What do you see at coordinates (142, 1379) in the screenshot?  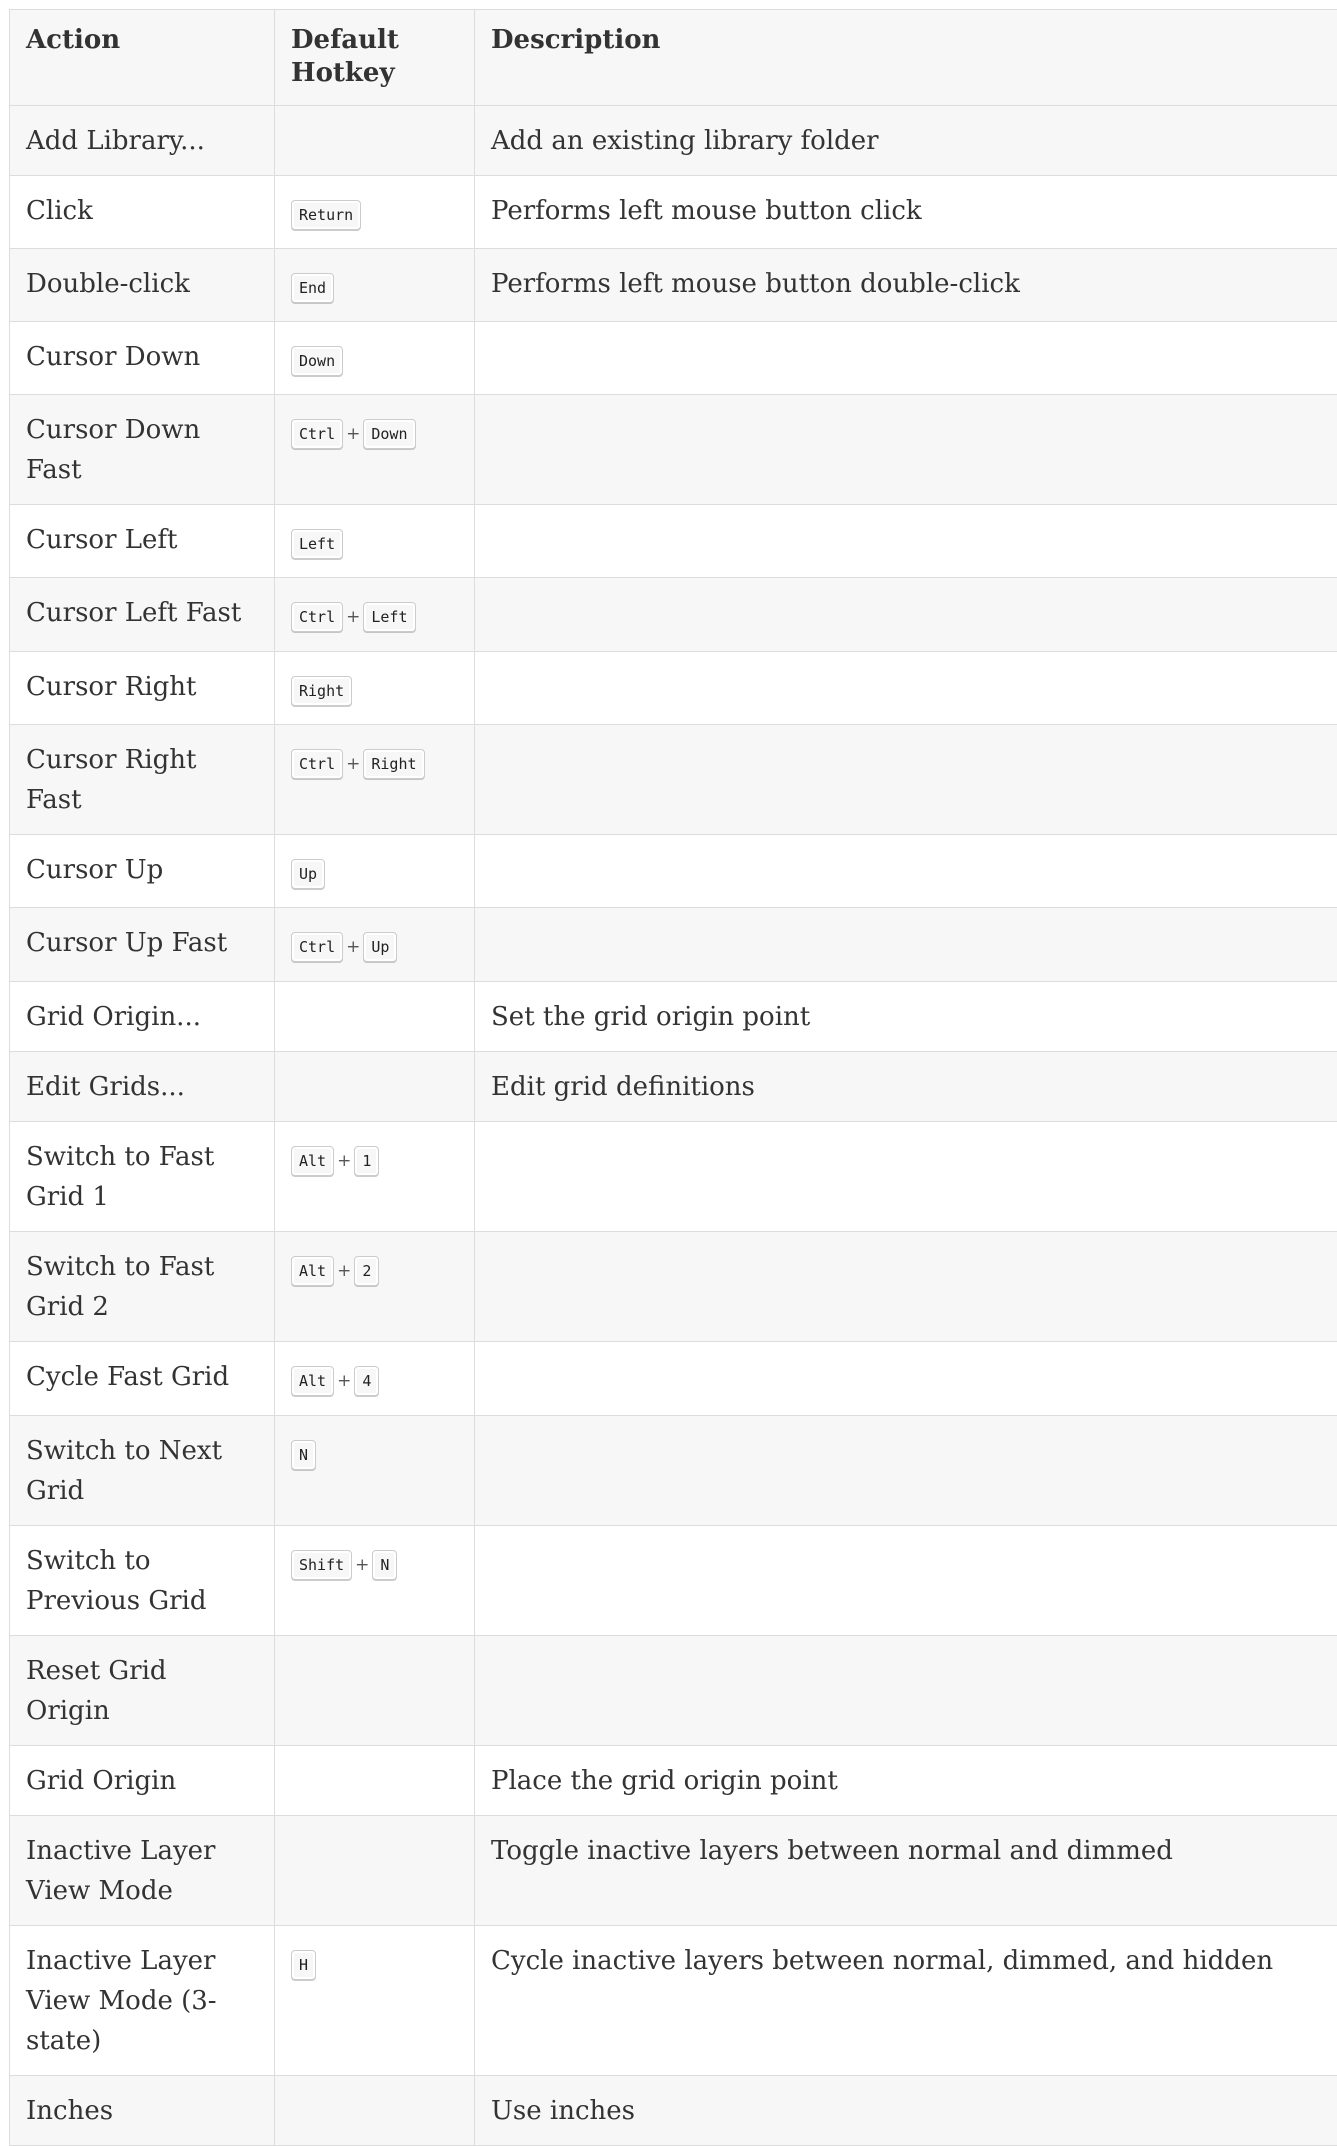 I see `action-cell: Cycle Fast Grid` at bounding box center [142, 1379].